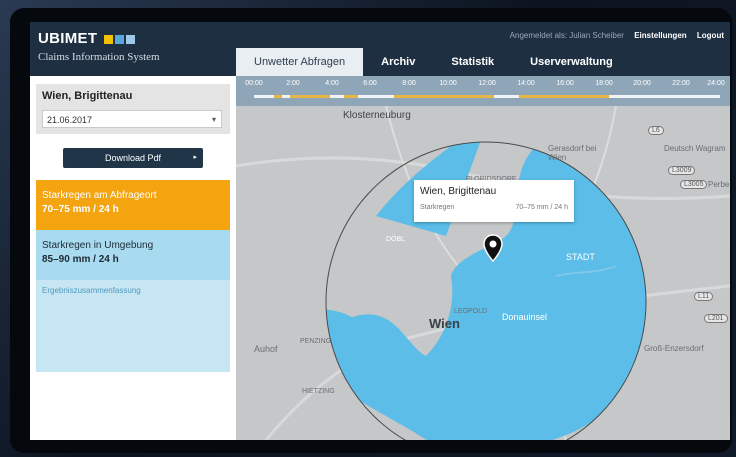 The width and height of the screenshot is (736, 457). What do you see at coordinates (370, 83) in the screenshot?
I see `timeline-tick: 6:00` at bounding box center [370, 83].